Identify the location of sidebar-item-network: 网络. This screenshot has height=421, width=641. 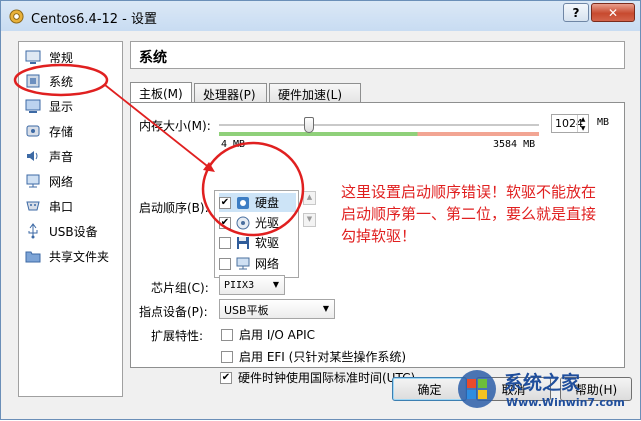
(70, 181).